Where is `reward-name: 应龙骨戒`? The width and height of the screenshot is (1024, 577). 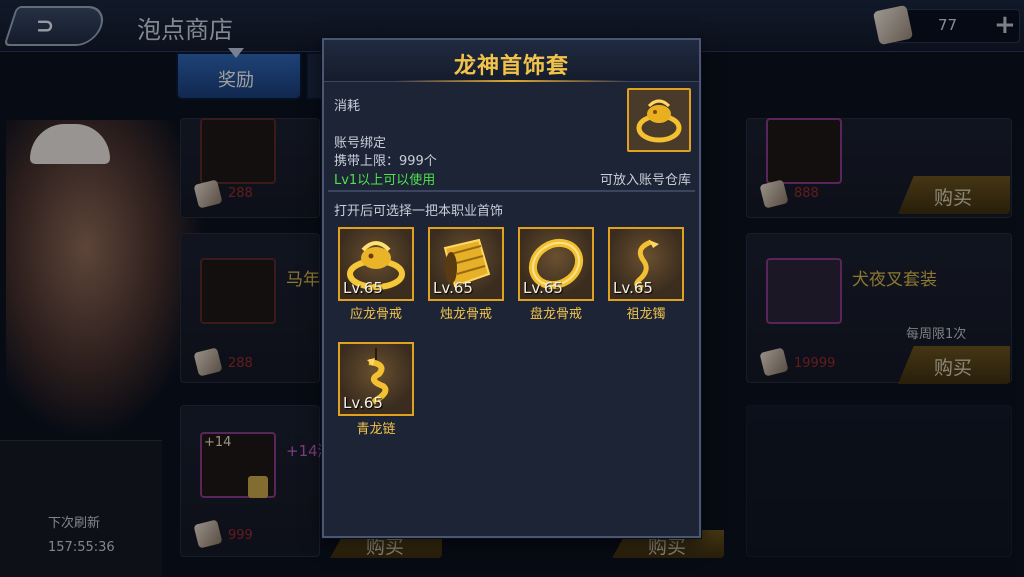
reward-name: 应龙骨戒 is located at coordinates (375, 314).